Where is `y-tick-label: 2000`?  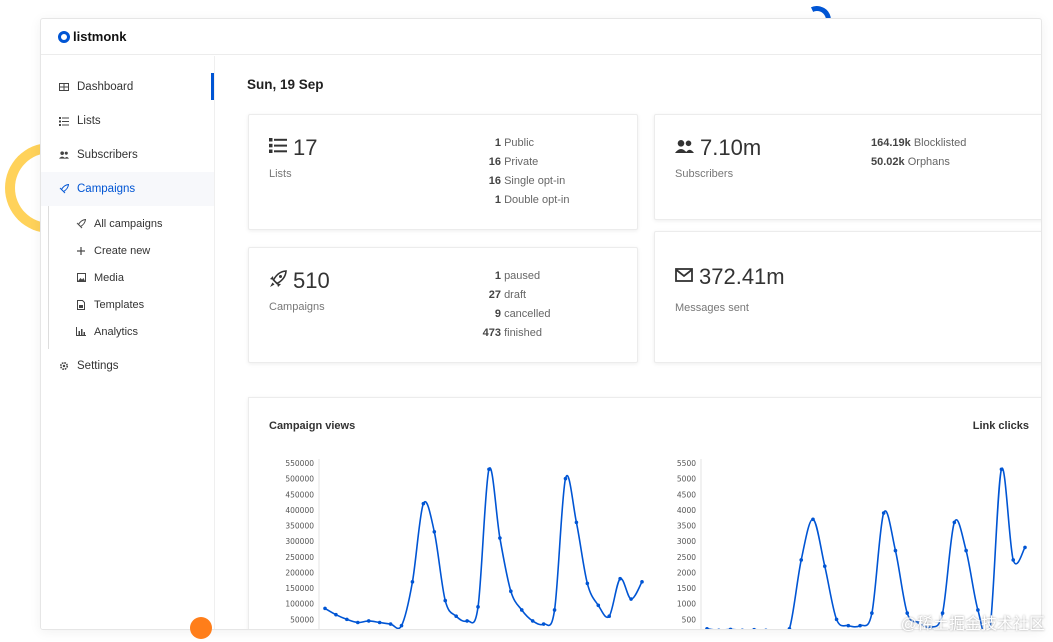 y-tick-label: 2000 is located at coordinates (686, 572).